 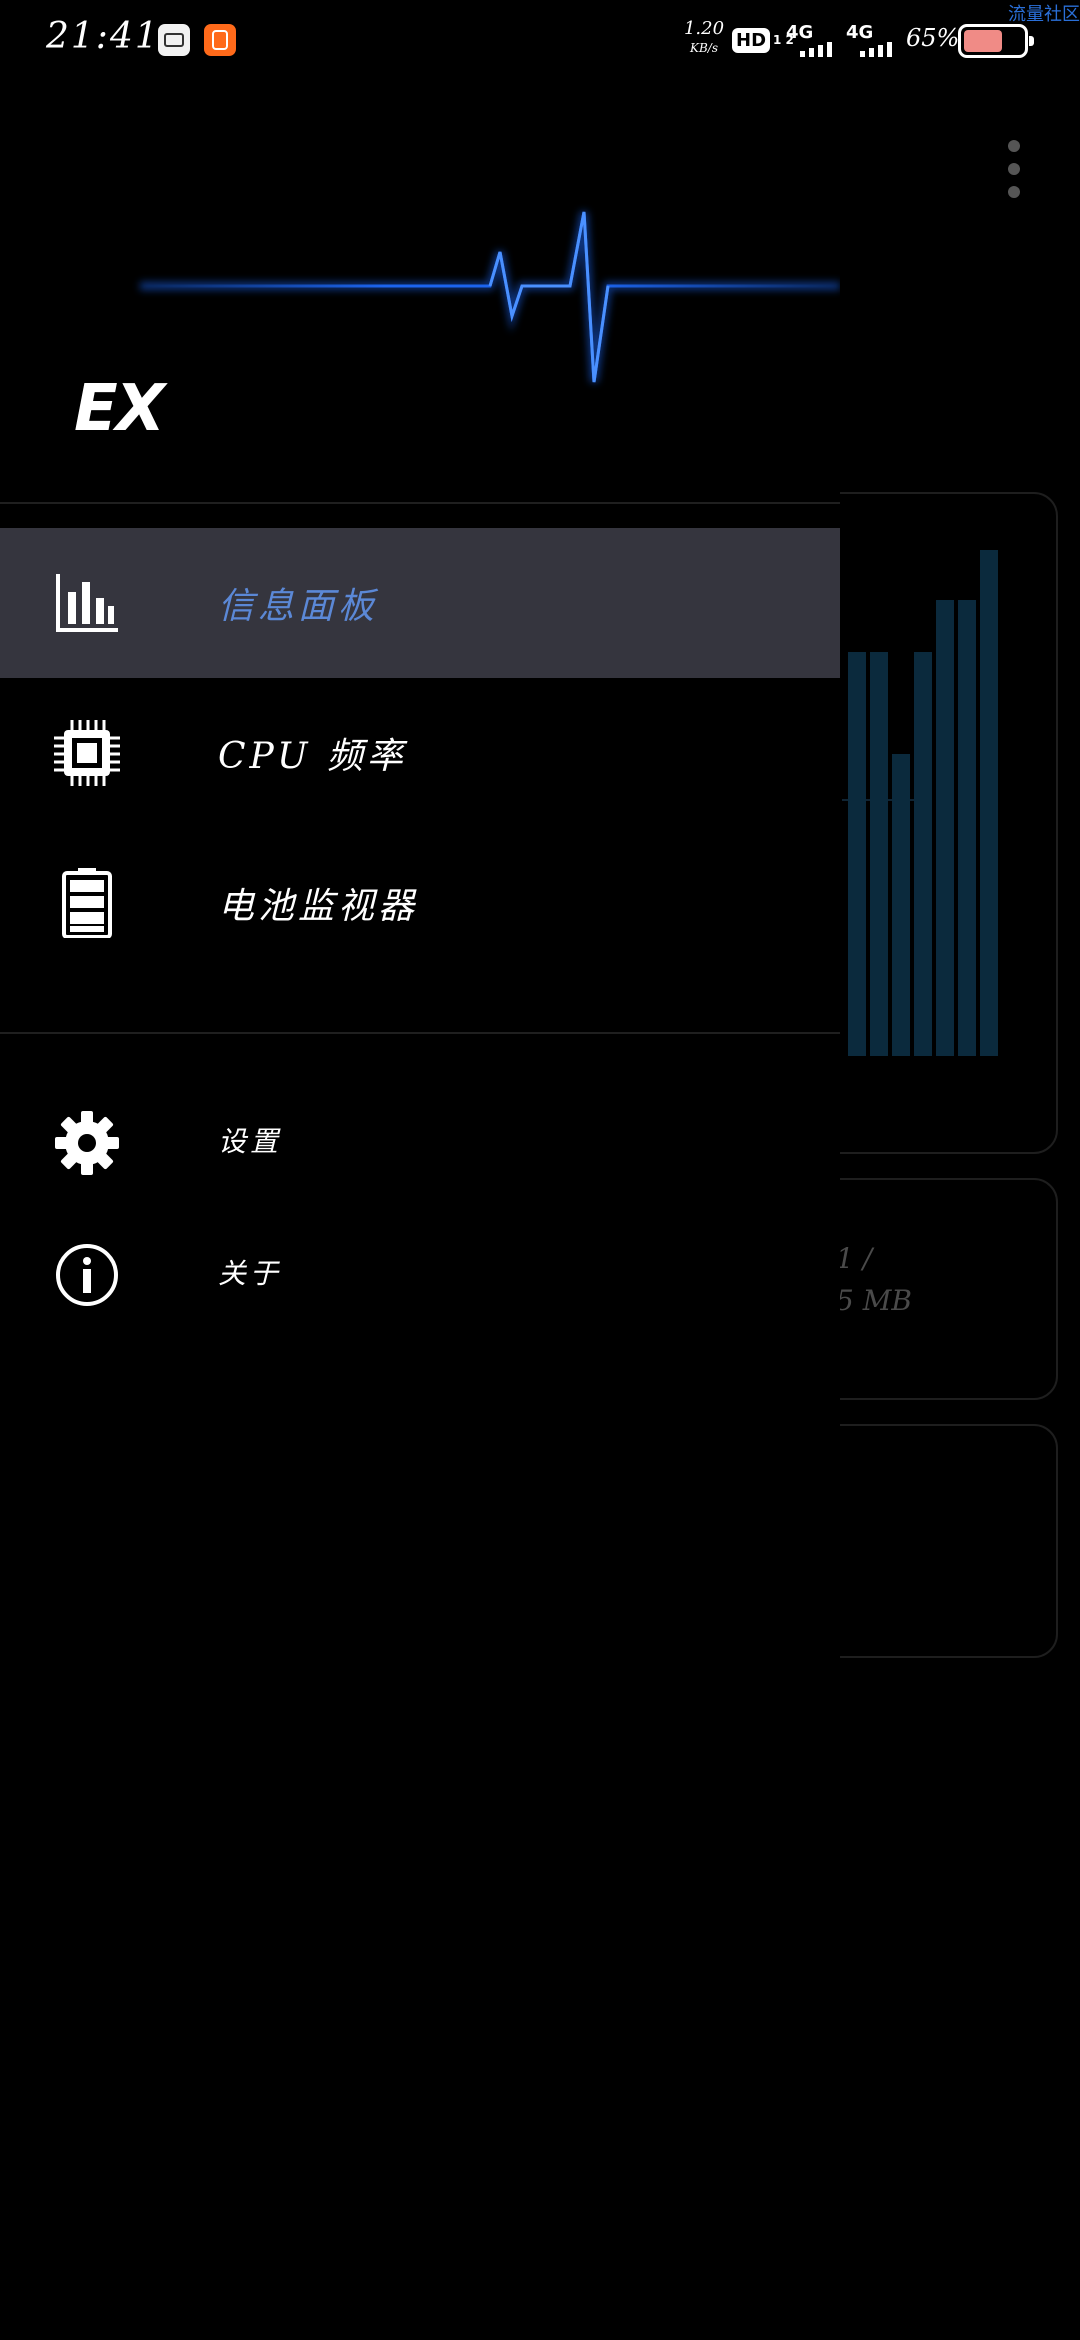 I want to click on battery-icon, so click(x=87, y=903).